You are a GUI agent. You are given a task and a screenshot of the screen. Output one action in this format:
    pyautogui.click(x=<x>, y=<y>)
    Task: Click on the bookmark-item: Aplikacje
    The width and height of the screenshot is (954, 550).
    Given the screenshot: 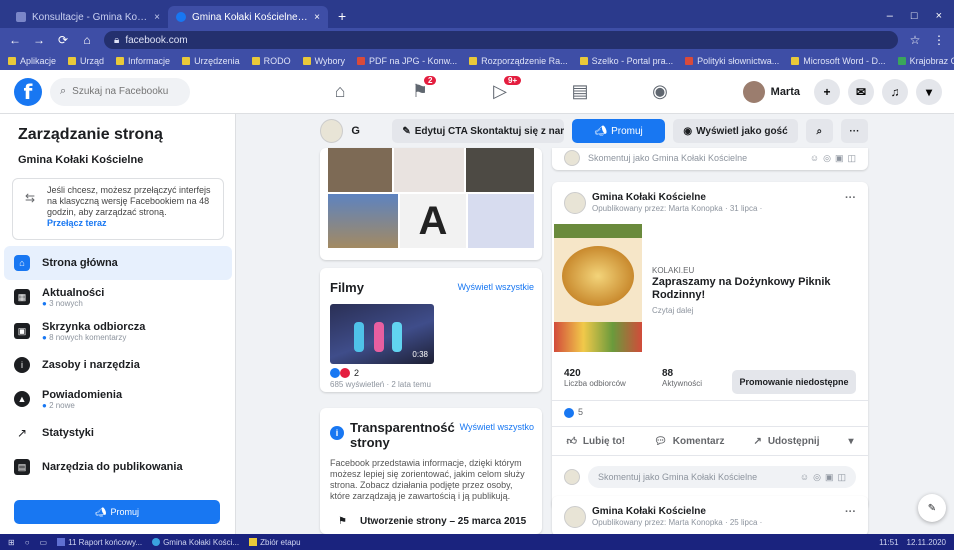 What is the action you would take?
    pyautogui.click(x=32, y=61)
    